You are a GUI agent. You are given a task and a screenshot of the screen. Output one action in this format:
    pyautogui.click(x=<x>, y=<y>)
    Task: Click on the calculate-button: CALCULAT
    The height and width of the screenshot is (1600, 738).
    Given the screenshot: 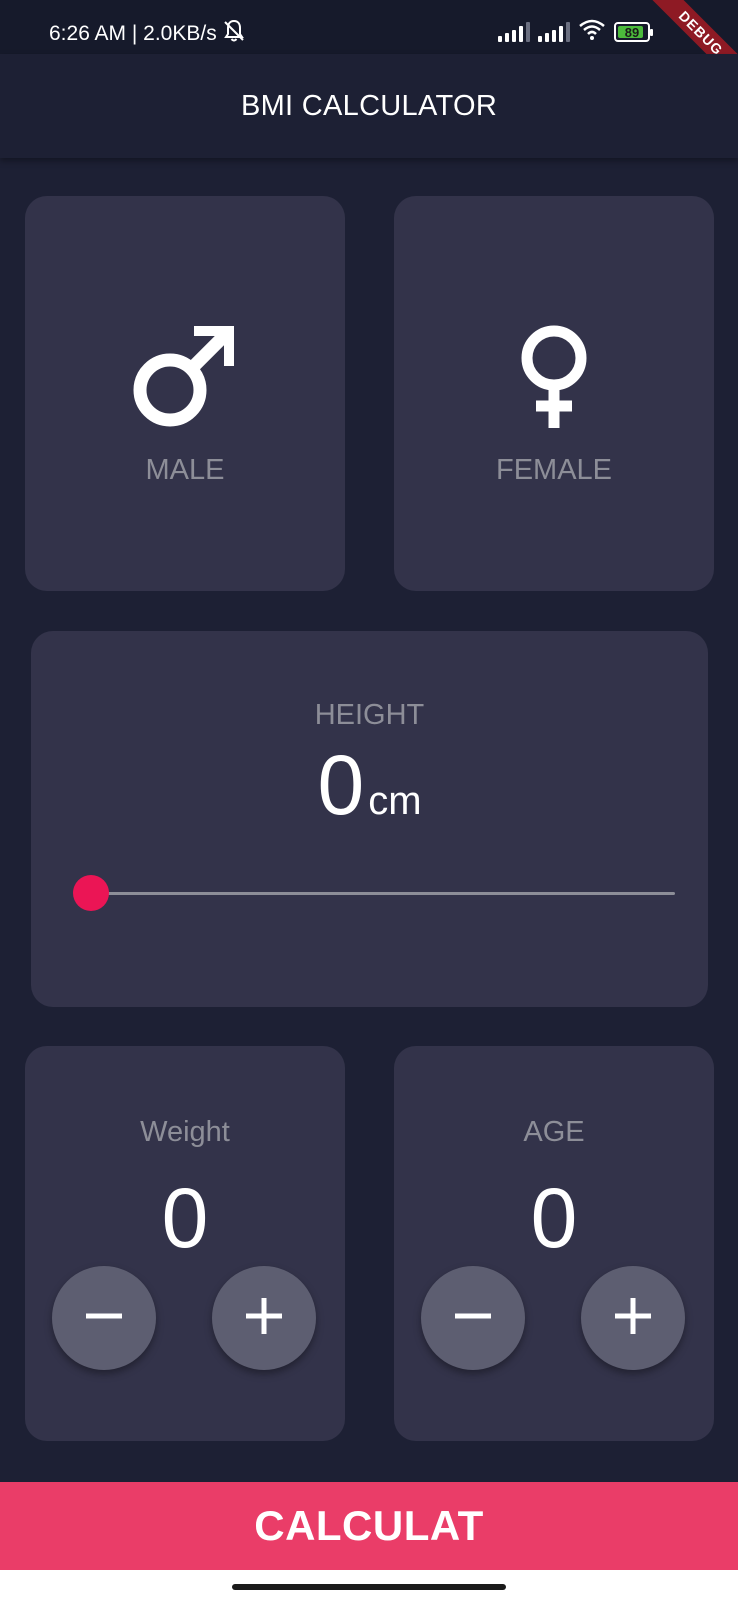 What is the action you would take?
    pyautogui.click(x=369, y=1526)
    